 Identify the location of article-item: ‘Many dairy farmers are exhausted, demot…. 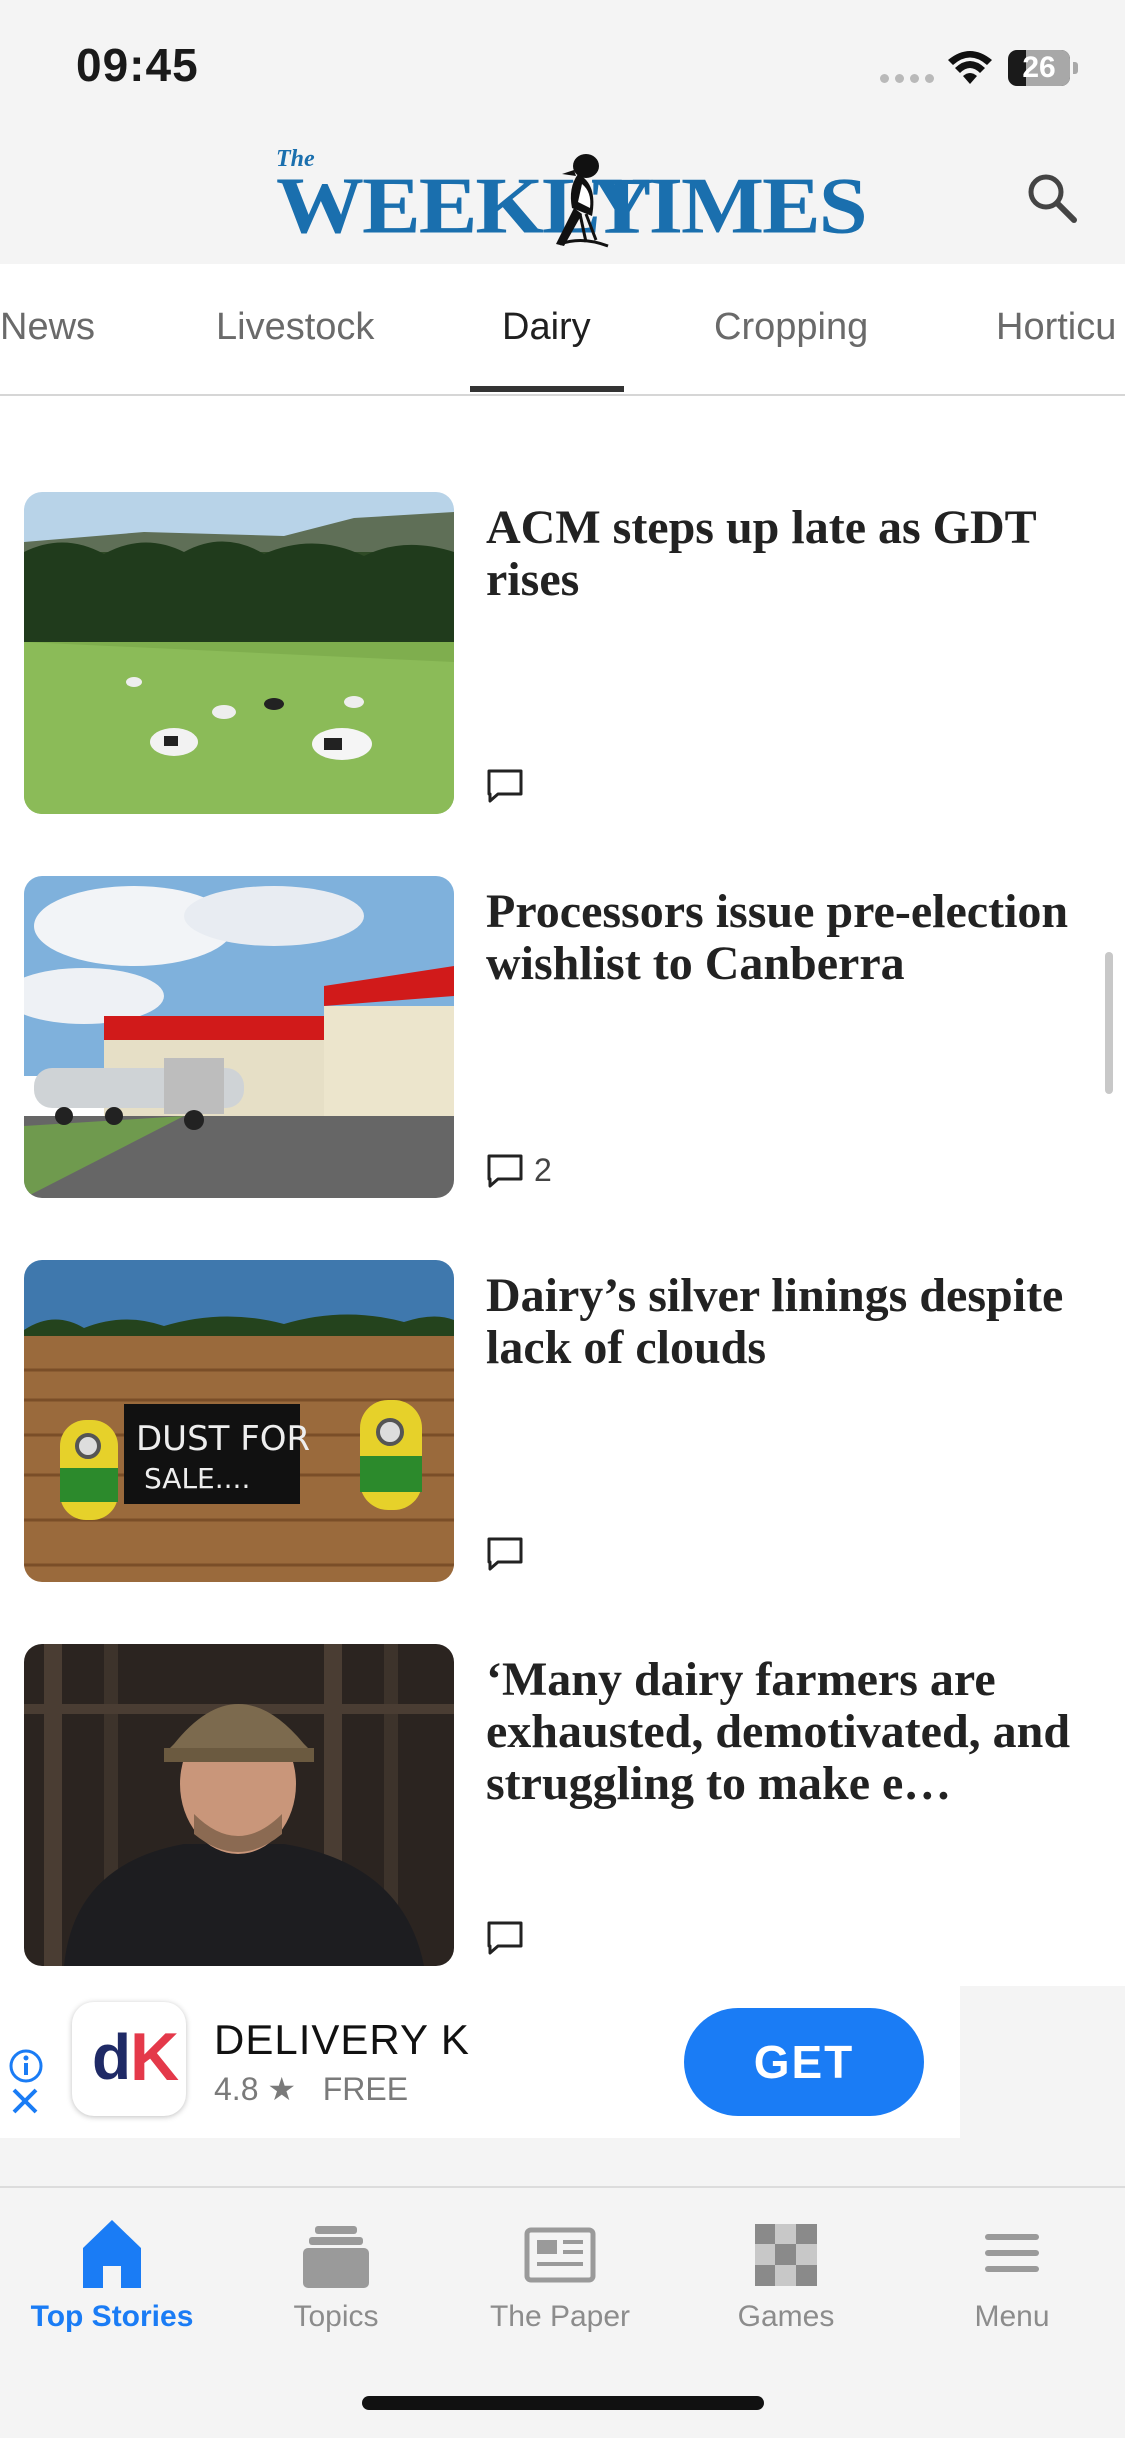
(562, 1809).